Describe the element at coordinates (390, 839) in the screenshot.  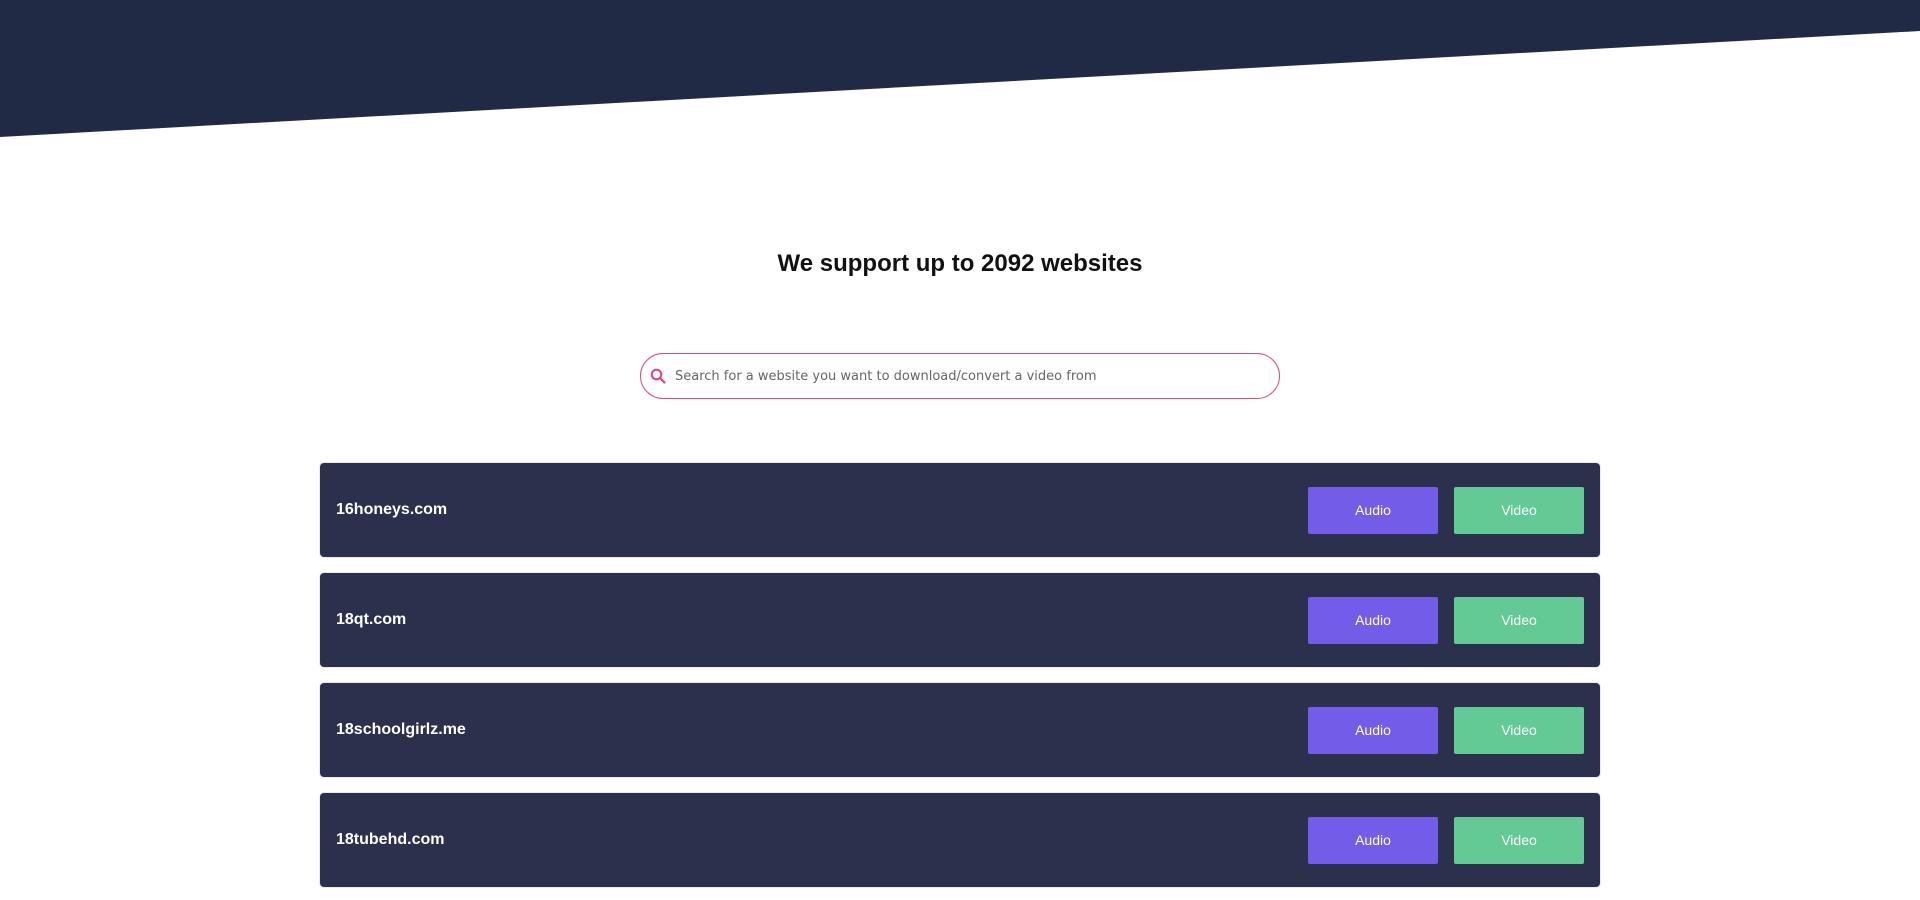
I see `site-name: 18tubehd.com` at that location.